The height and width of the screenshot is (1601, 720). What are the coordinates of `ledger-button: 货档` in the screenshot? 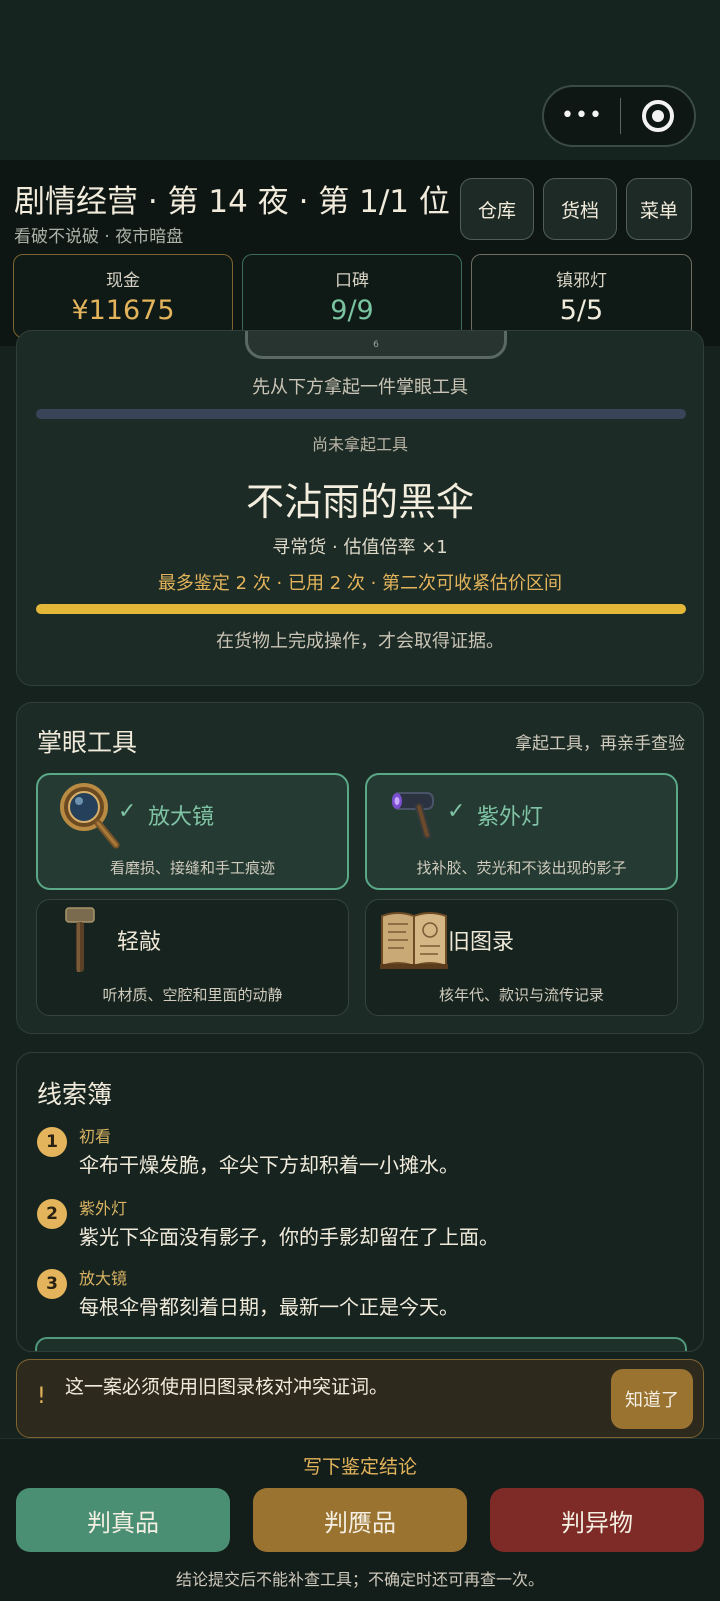 It's located at (580, 209).